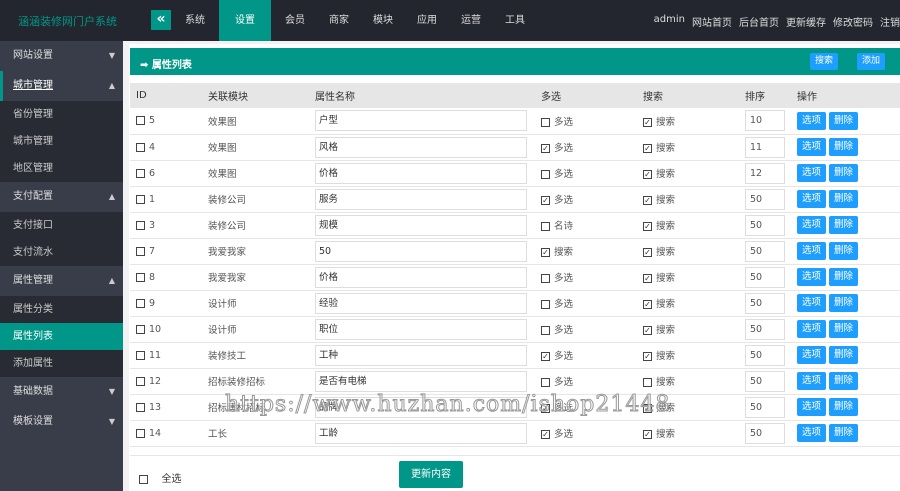  What do you see at coordinates (647, 382) in the screenshot?
I see `search-checkbox` at bounding box center [647, 382].